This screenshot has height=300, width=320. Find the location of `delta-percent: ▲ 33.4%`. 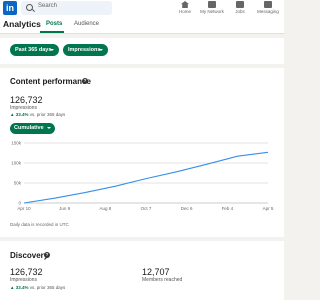

delta-percent: ▲ 33.4% is located at coordinates (19, 287).